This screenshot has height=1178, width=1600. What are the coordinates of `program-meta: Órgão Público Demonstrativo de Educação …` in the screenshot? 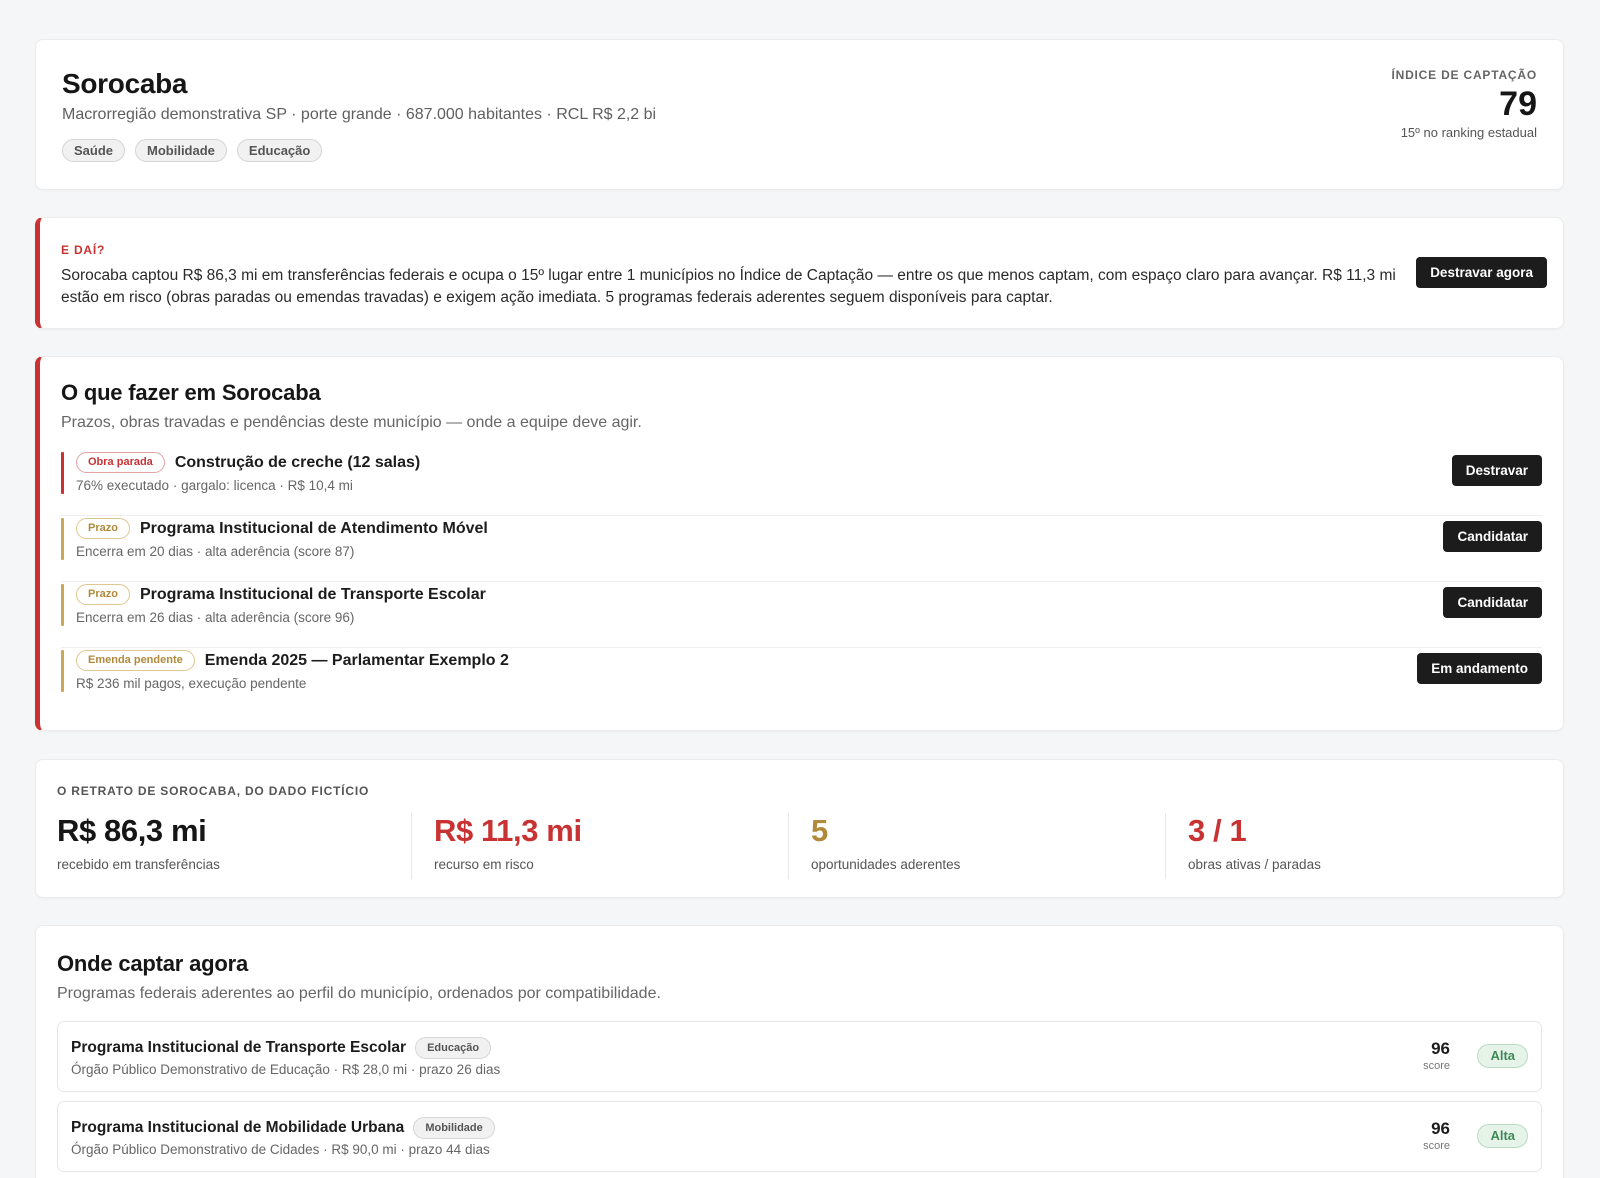 It's located at (286, 1069).